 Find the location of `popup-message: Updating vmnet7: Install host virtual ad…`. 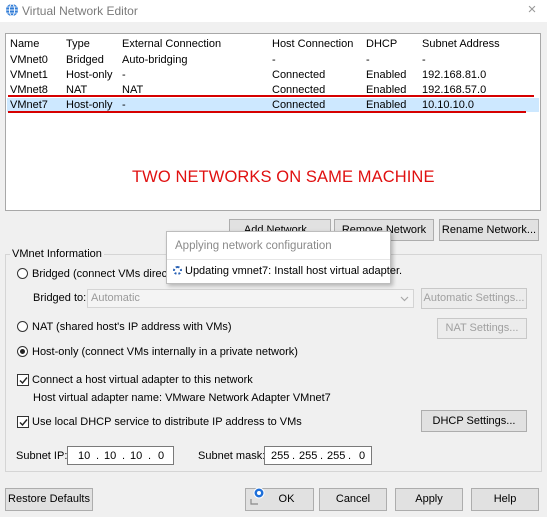

popup-message: Updating vmnet7: Install host virtual ad… is located at coordinates (294, 271).